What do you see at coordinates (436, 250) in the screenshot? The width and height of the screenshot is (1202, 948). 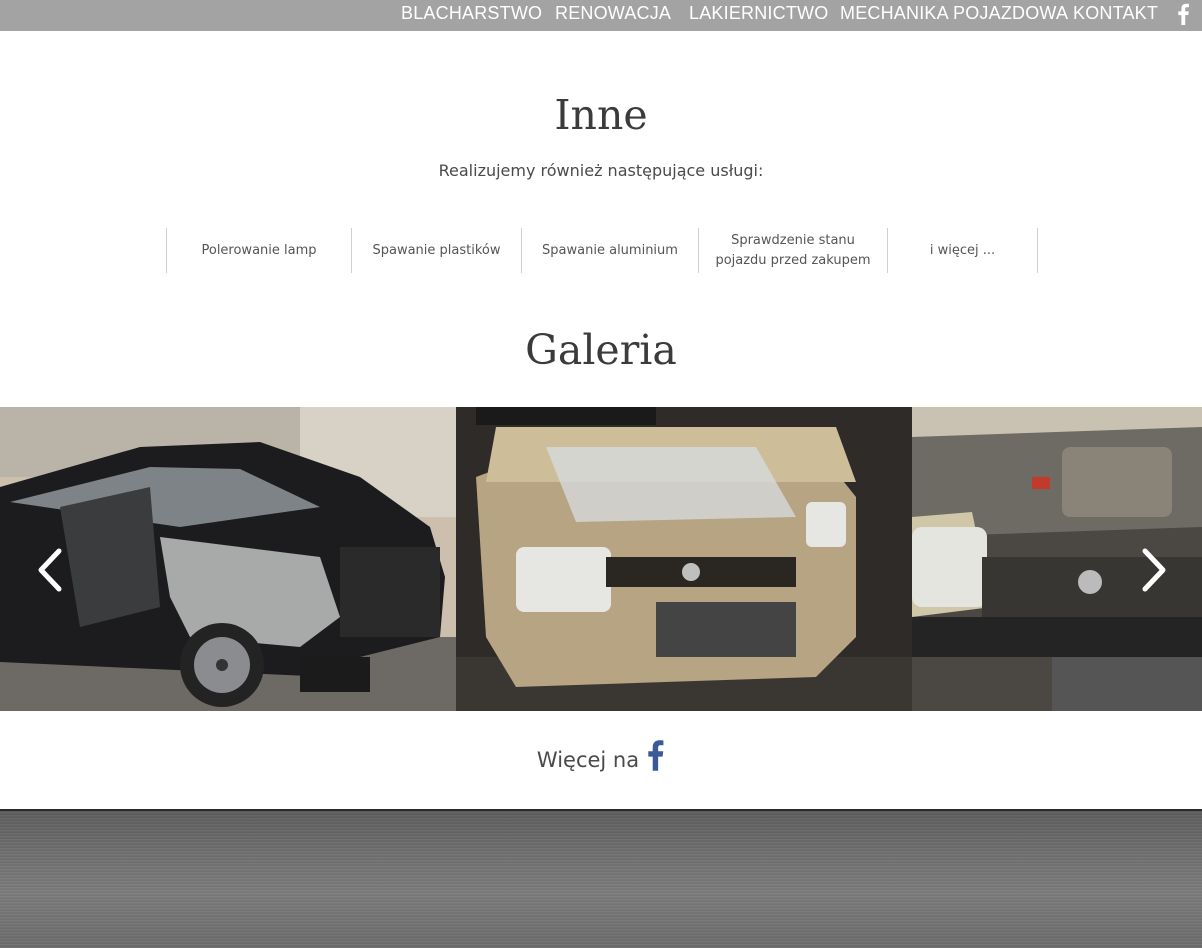 I see `service-spawanie-plastikow: Spawanie plastików` at bounding box center [436, 250].